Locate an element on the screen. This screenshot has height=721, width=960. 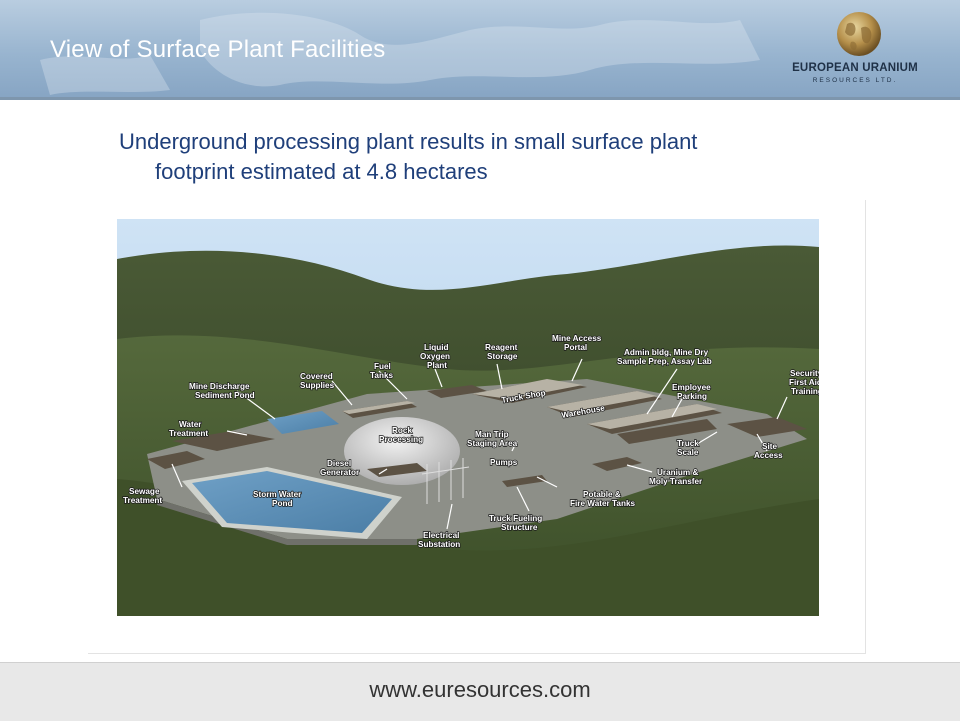
slide-title: View of Surface Plant Facilities is located at coordinates (218, 49).